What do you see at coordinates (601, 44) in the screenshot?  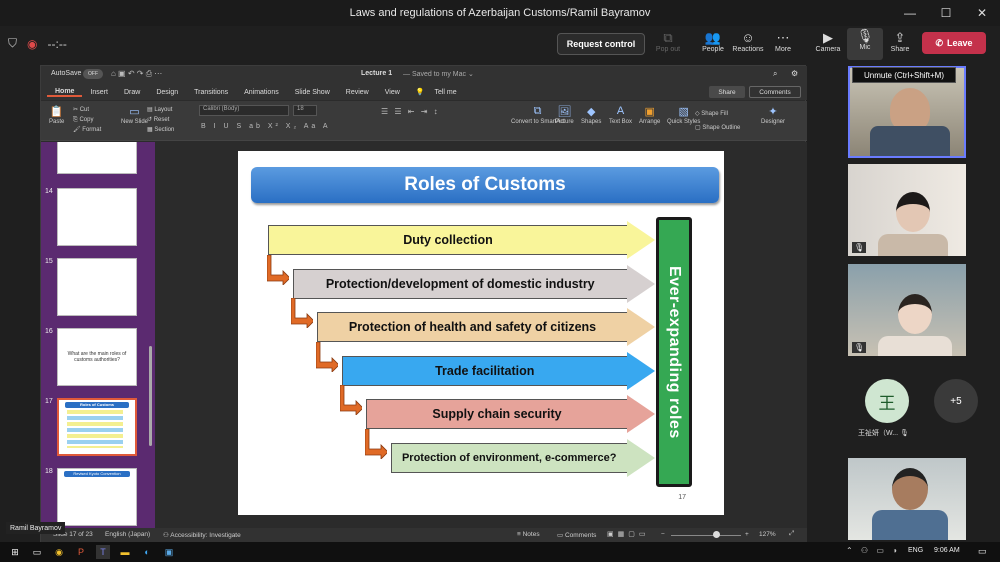 I see `request-control-button: Request control` at bounding box center [601, 44].